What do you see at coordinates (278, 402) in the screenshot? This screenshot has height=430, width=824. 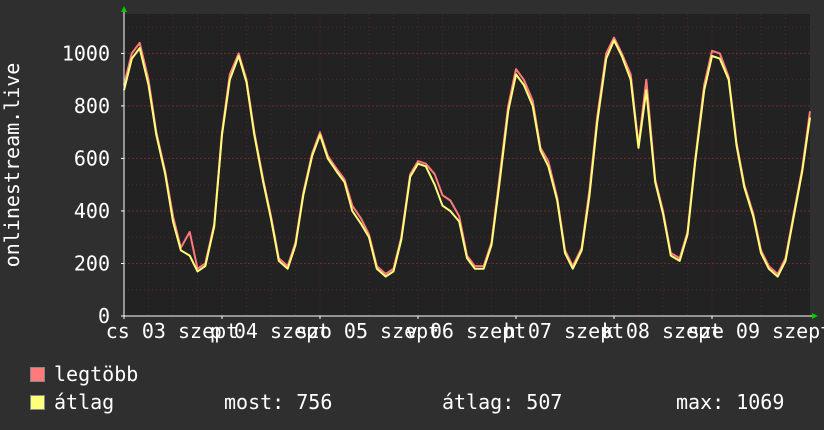 I see `stat-now: most: 756` at bounding box center [278, 402].